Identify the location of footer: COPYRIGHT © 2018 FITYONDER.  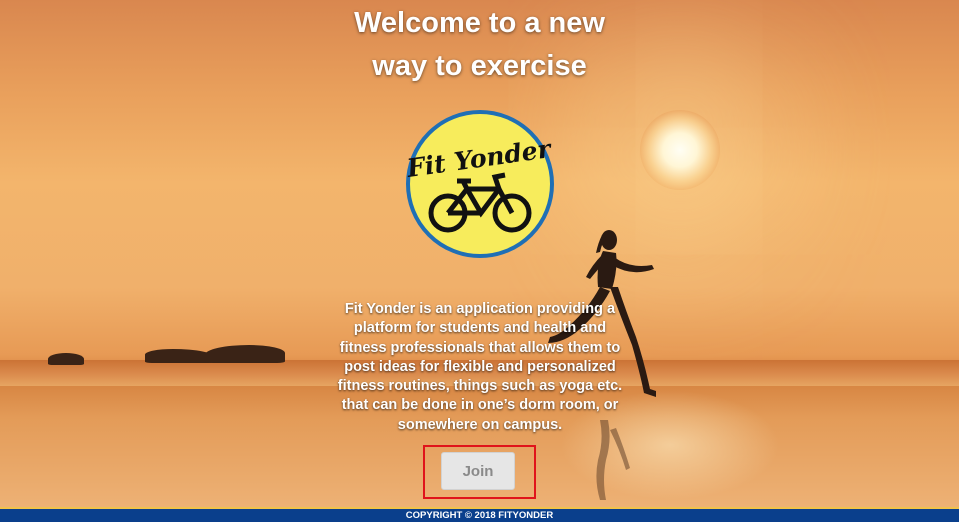
(479, 514).